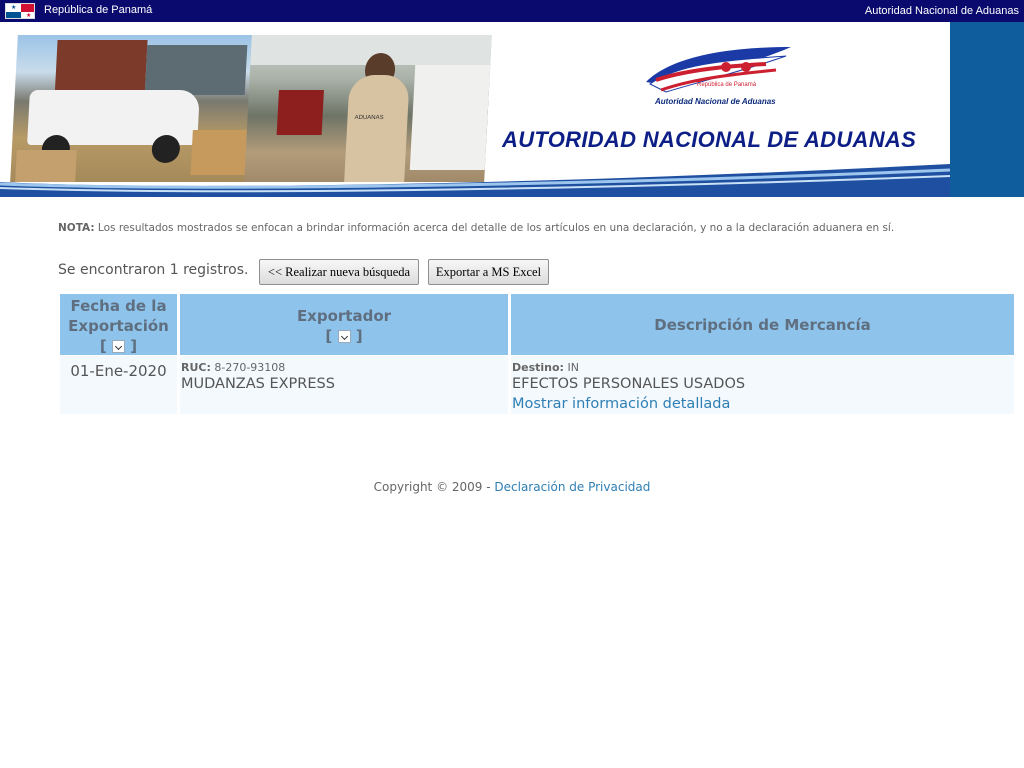 The width and height of the screenshot is (1024, 768). I want to click on export-excel-button: Exportar a MS Excel, so click(488, 272).